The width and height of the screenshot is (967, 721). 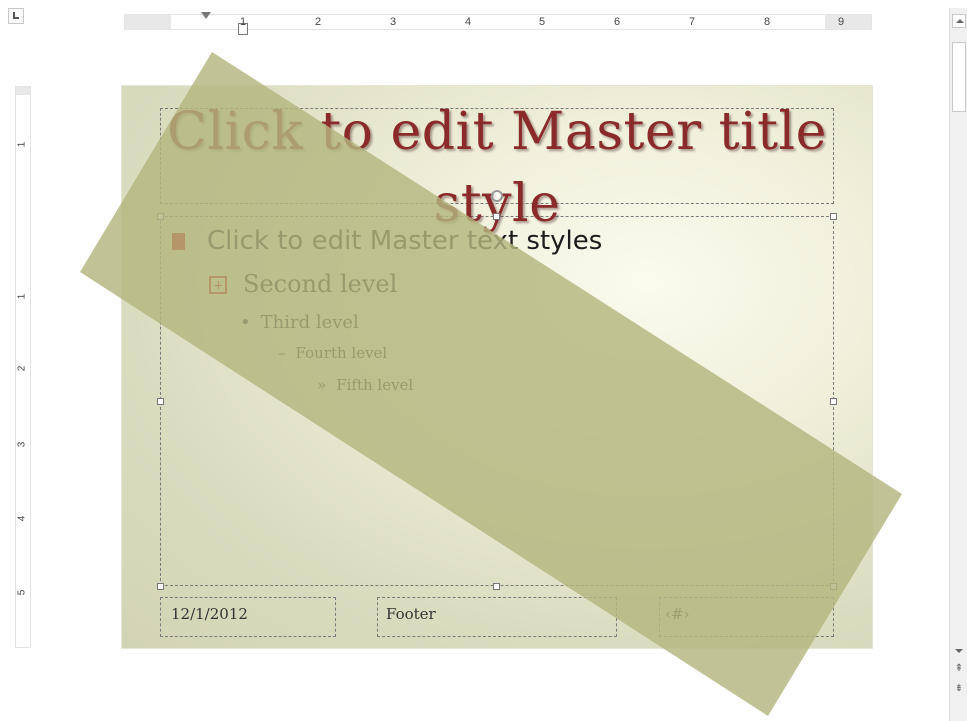 I want to click on ruler-number: 8, so click(x=767, y=22).